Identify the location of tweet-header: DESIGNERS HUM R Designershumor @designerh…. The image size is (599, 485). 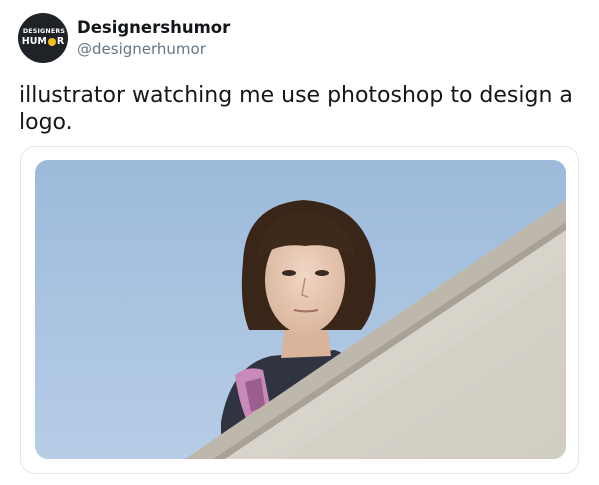
(124, 38).